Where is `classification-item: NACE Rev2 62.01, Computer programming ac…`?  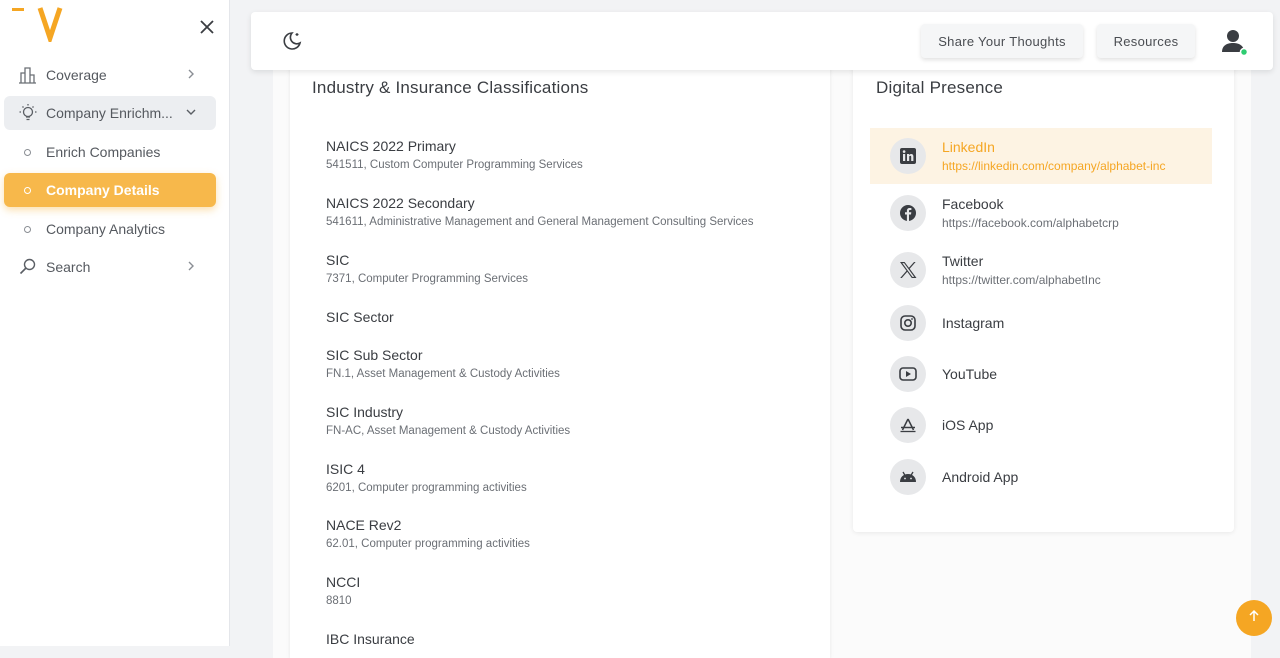 classification-item: NACE Rev2 62.01, Computer programming ac… is located at coordinates (428, 533).